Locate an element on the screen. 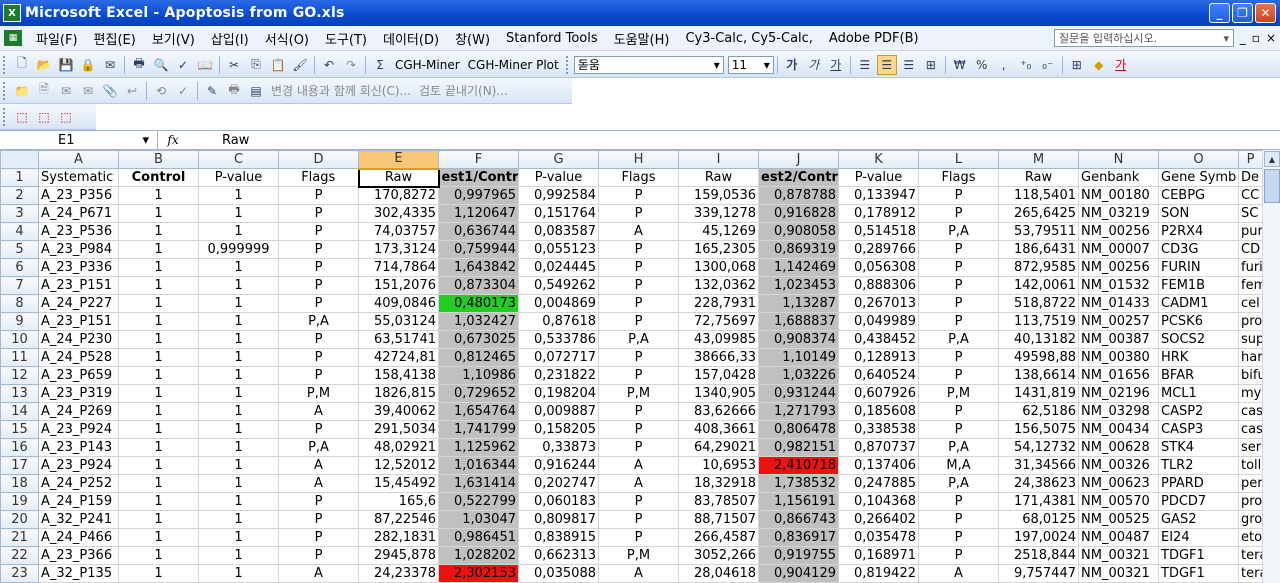  cell: P,A is located at coordinates (638, 339).